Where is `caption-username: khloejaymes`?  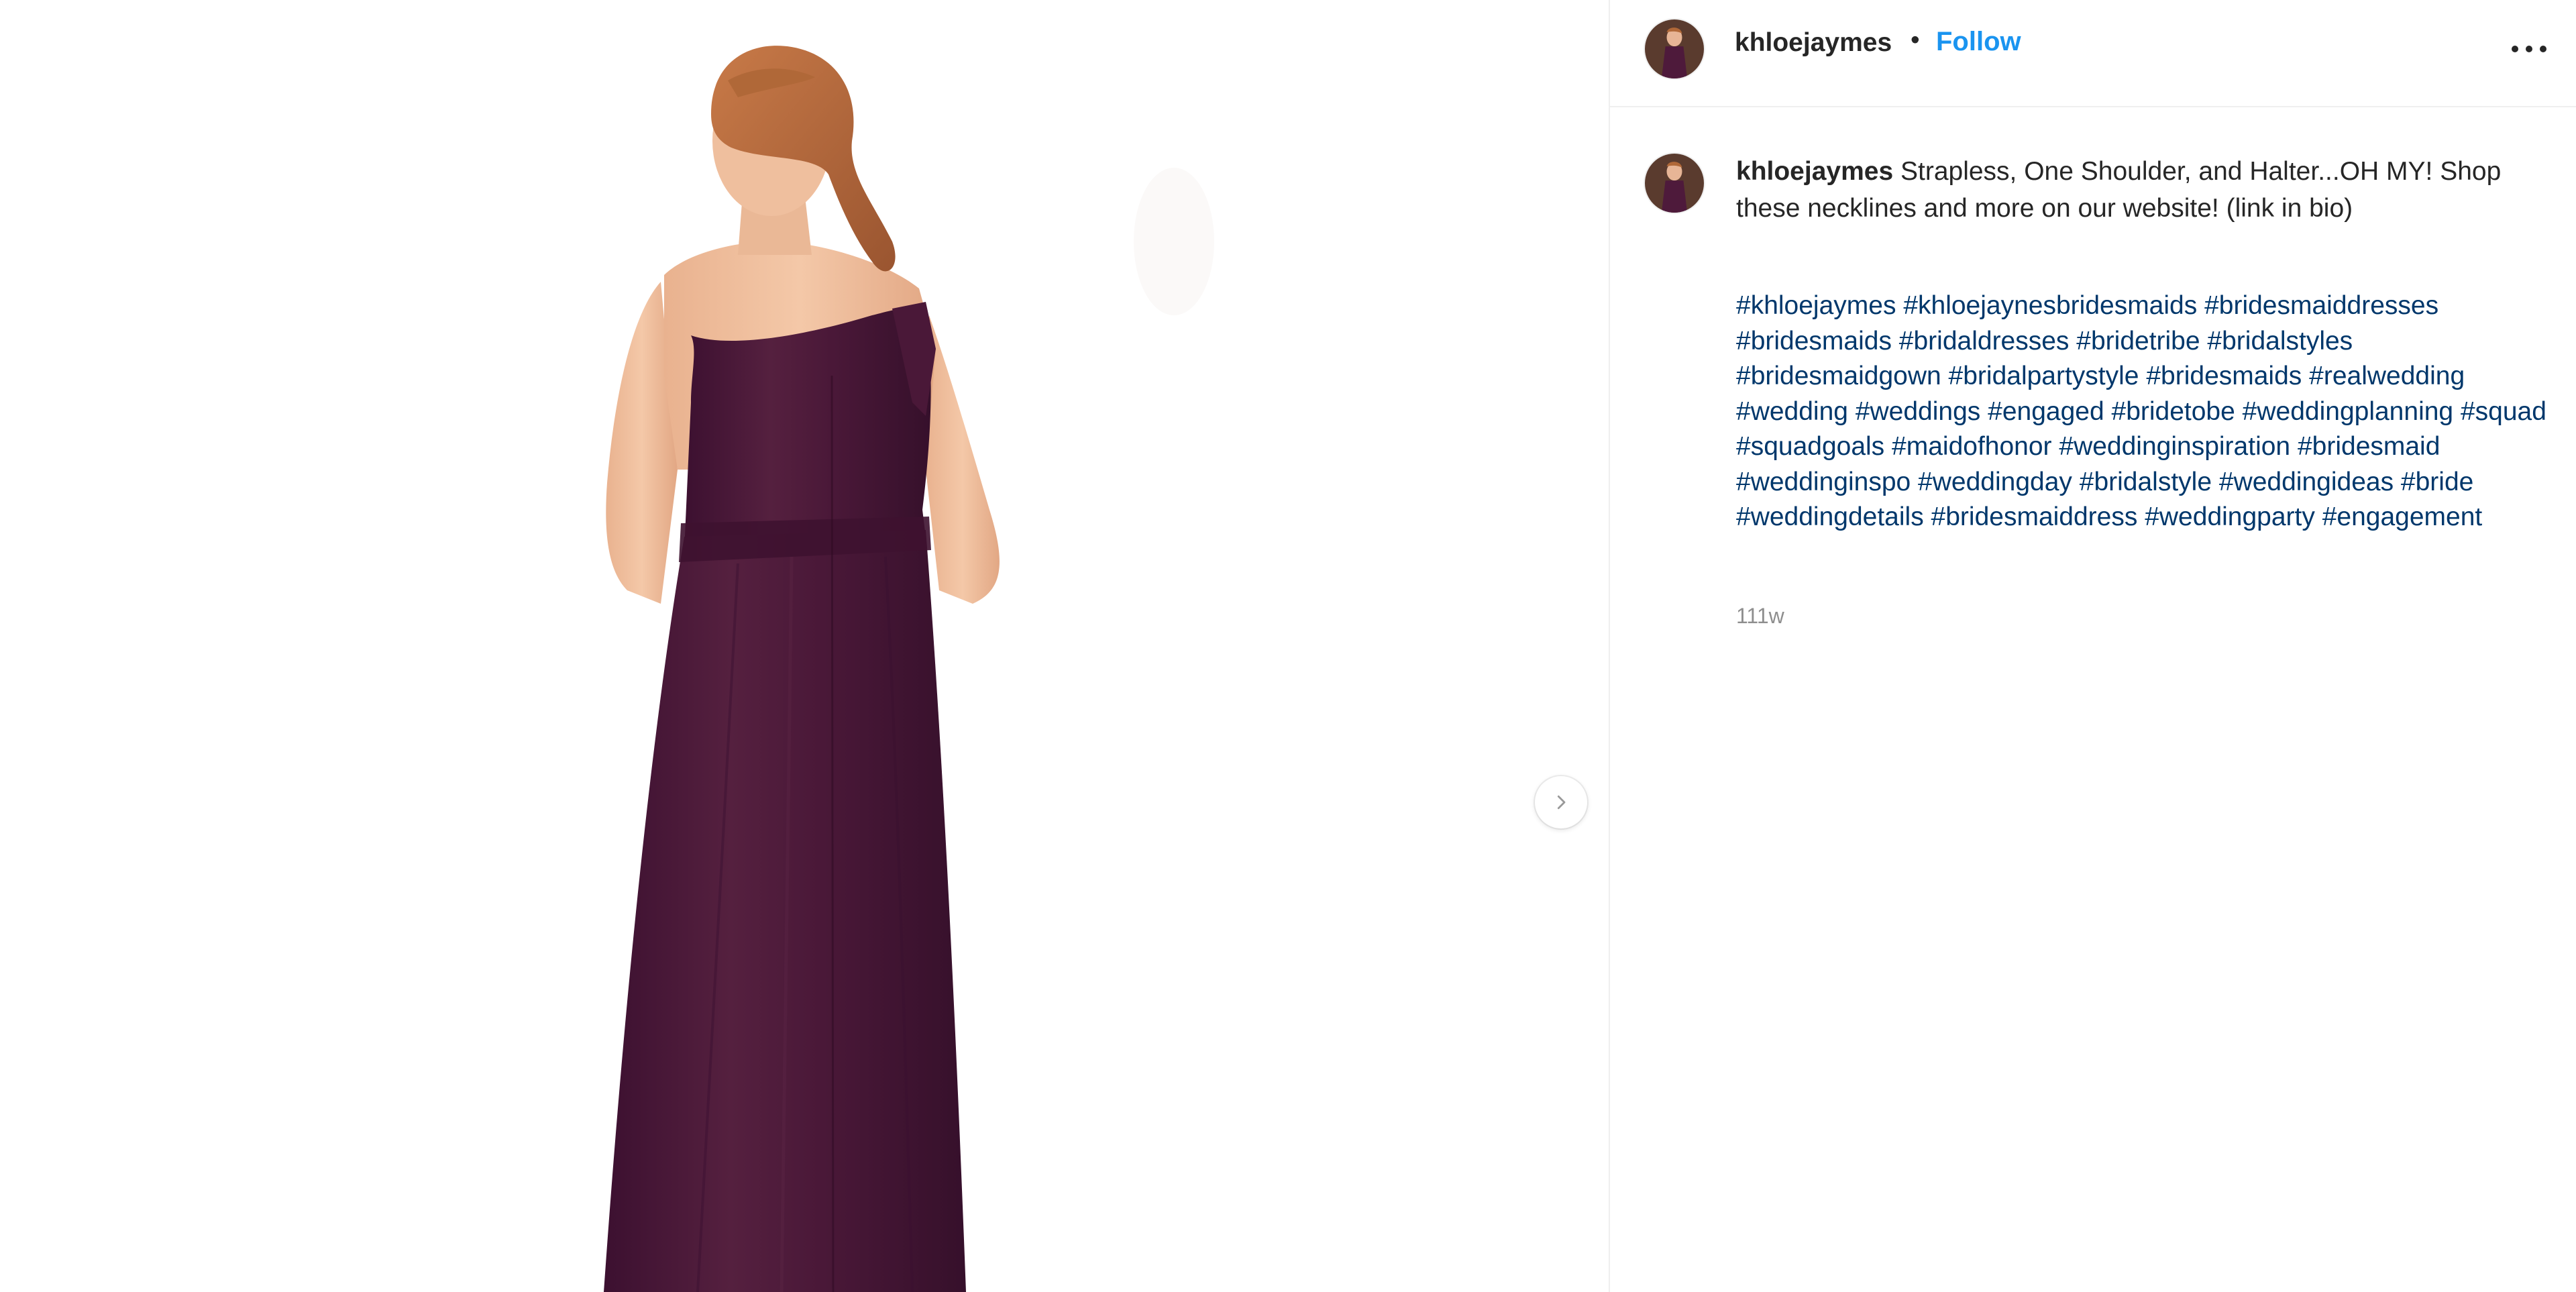
caption-username: khloejaymes is located at coordinates (1814, 171).